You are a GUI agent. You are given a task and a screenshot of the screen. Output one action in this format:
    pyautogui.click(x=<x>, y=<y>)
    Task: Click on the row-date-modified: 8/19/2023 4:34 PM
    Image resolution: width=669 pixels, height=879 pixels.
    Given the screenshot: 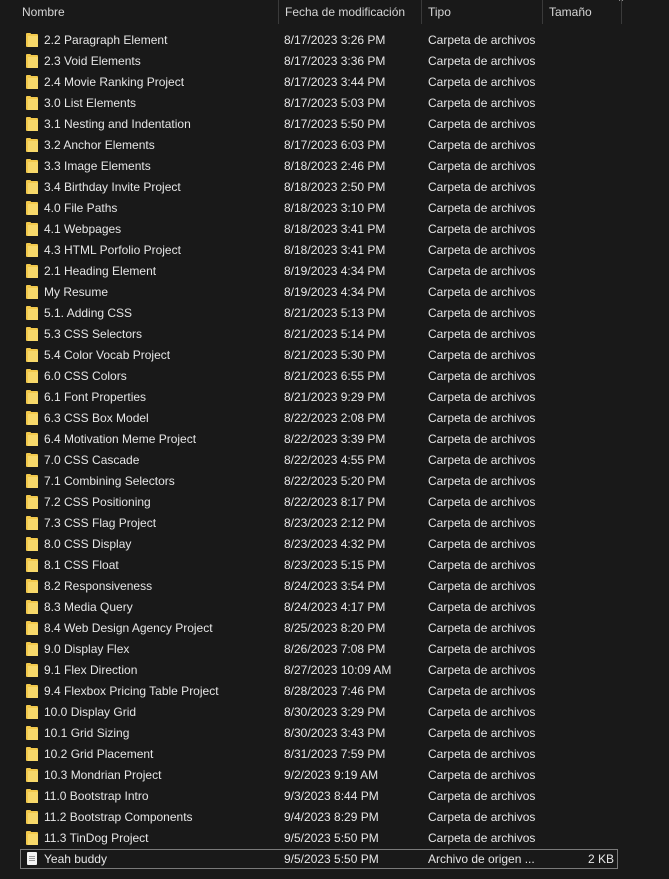 What is the action you would take?
    pyautogui.click(x=335, y=271)
    